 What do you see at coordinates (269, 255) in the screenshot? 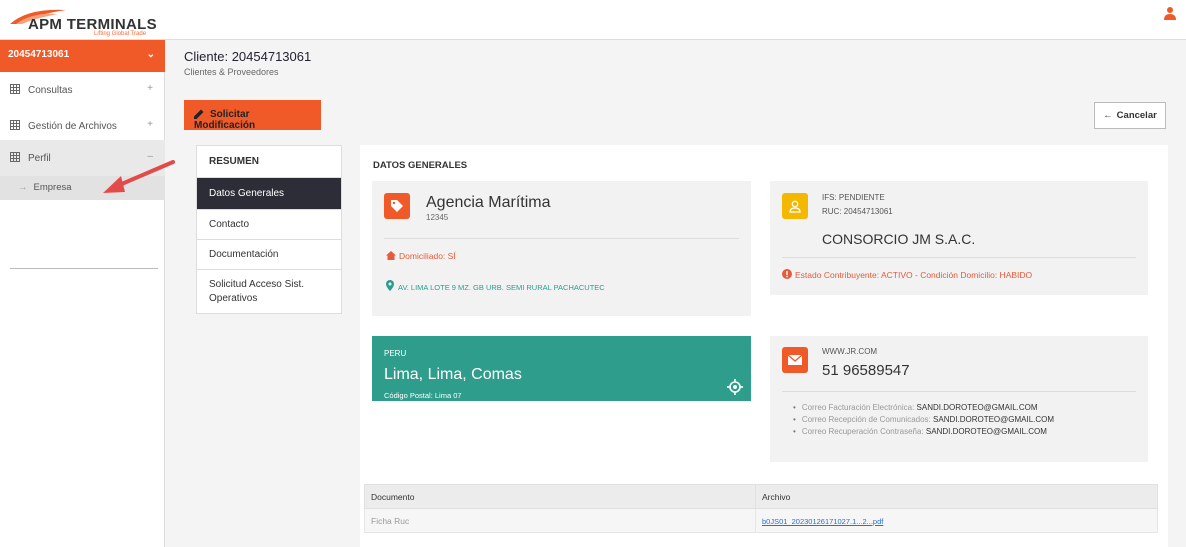
I see `tab-documentacion: Documentación` at bounding box center [269, 255].